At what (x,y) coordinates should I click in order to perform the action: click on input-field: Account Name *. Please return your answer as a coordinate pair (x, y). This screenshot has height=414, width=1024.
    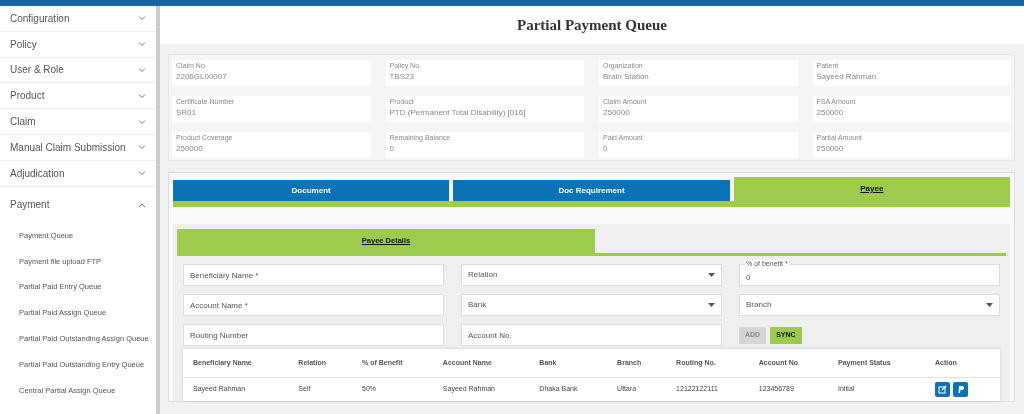
    Looking at the image, I should click on (313, 305).